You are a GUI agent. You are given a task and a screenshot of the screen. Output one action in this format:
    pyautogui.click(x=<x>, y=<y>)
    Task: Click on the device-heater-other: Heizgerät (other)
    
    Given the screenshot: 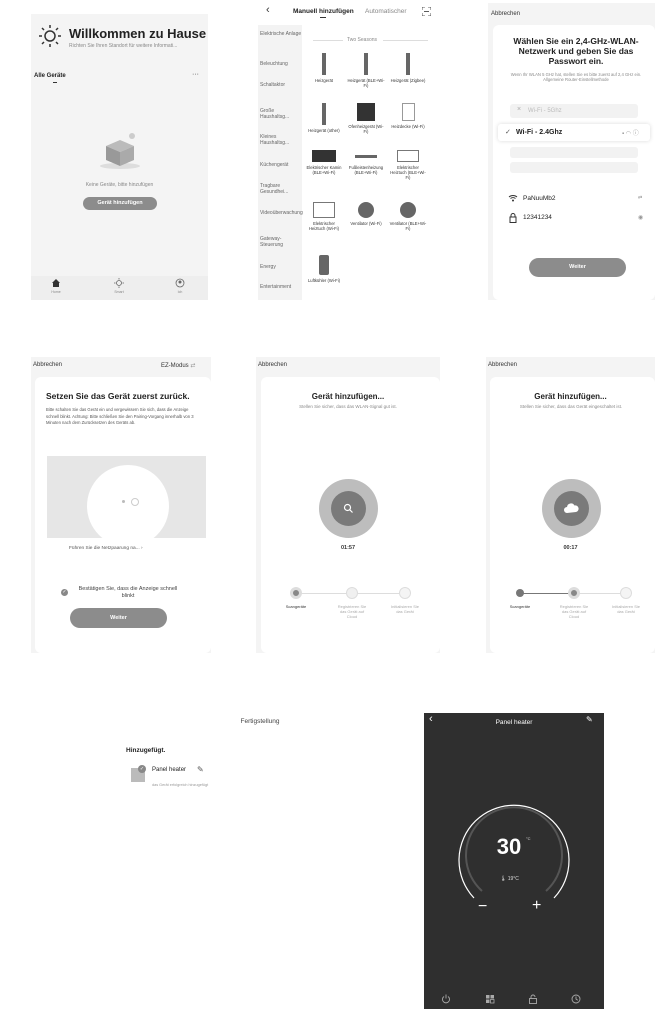 What is the action you would take?
    pyautogui.click(x=324, y=118)
    